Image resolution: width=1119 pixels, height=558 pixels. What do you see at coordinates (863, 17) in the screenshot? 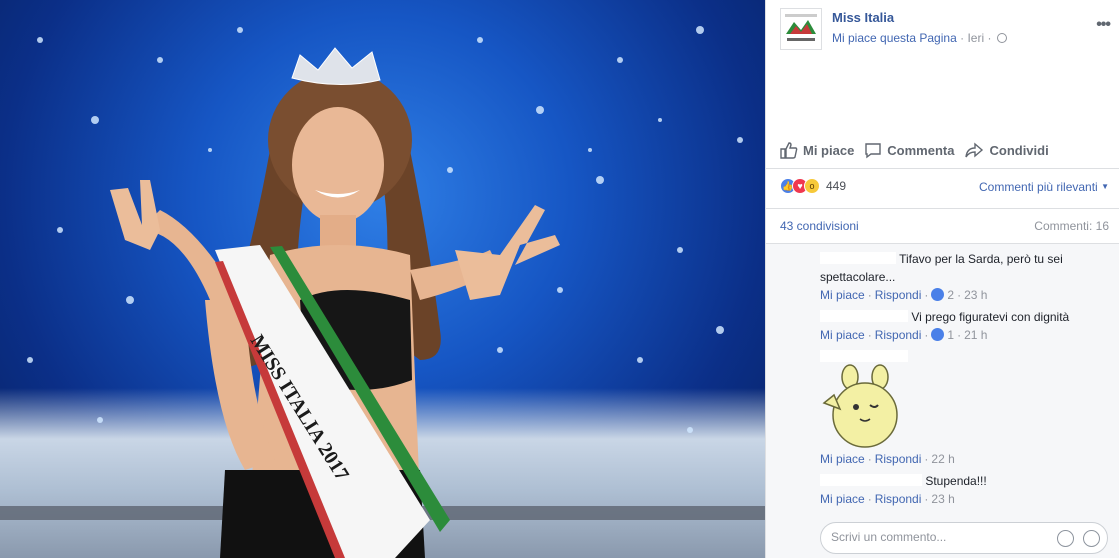
I see `page-name: Miss Italia` at bounding box center [863, 17].